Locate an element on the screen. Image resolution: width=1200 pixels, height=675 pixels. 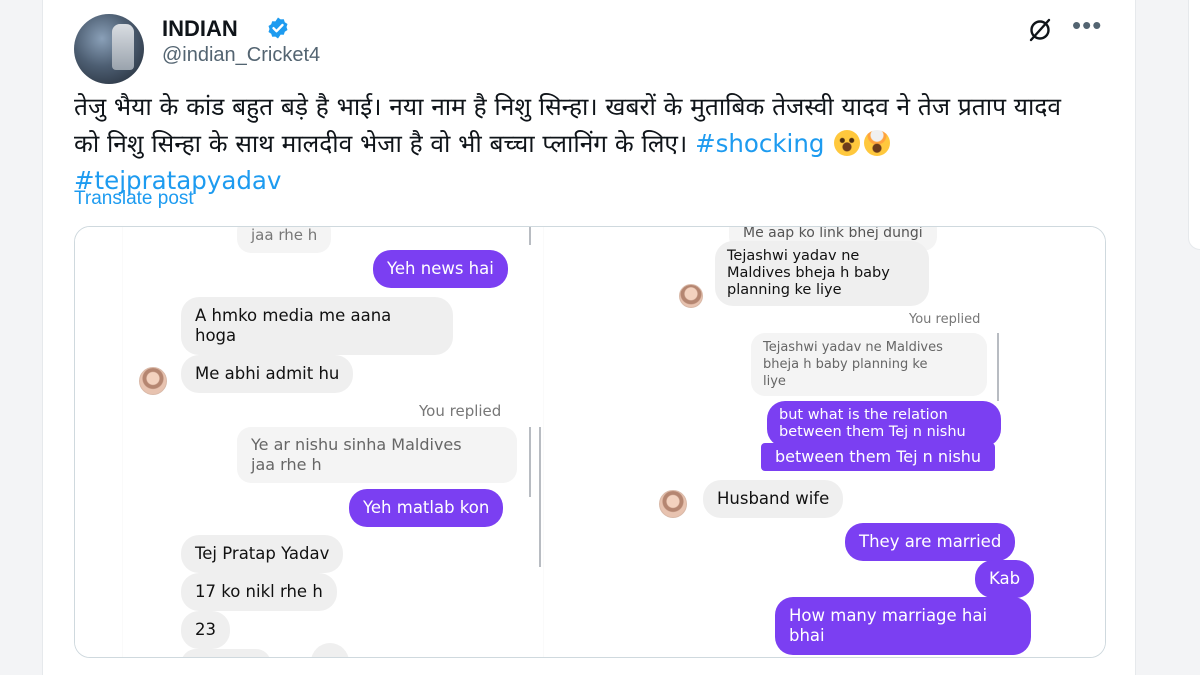
translate-post-link: Translate post is located at coordinates (134, 199).